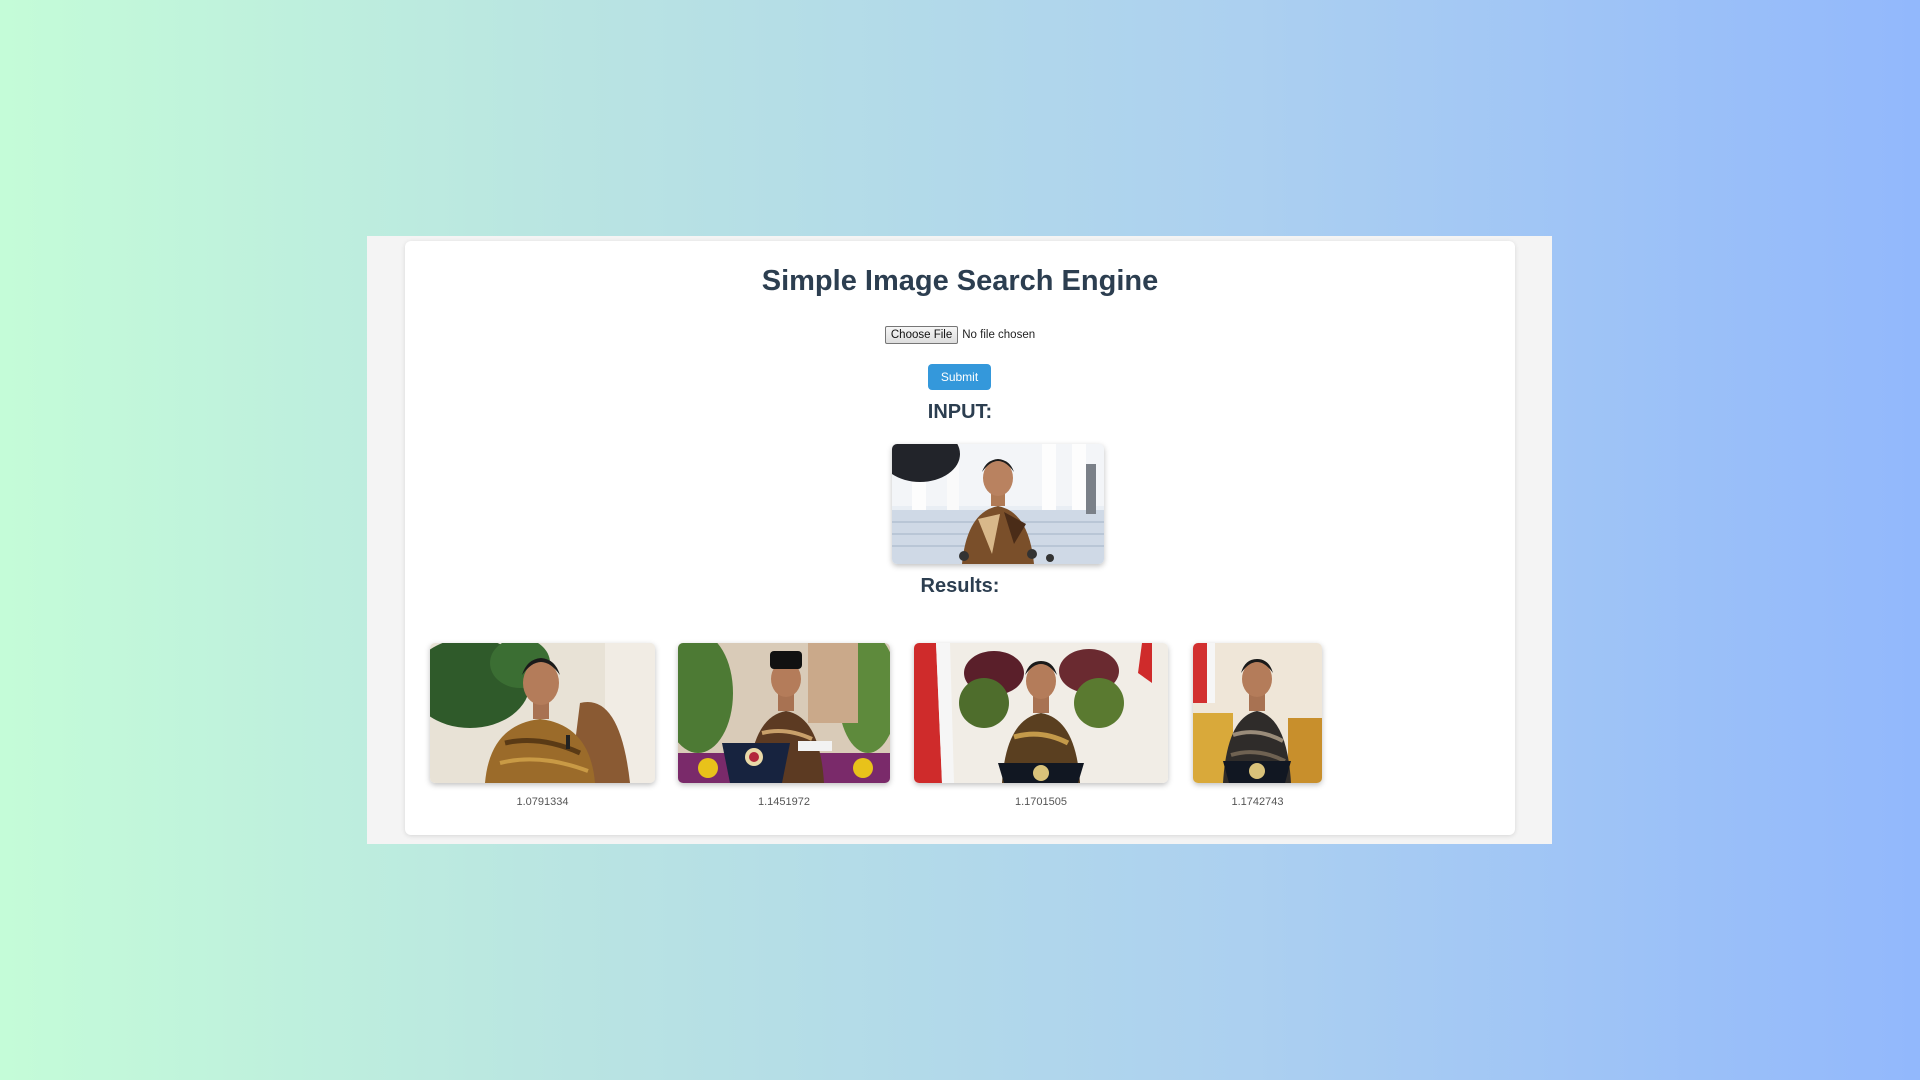  I want to click on input-photo-graphic, so click(998, 504).